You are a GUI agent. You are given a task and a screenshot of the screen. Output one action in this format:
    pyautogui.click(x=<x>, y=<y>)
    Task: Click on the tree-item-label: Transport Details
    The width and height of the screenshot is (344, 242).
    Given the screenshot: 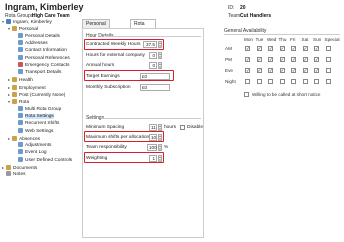 What is the action you would take?
    pyautogui.click(x=43, y=73)
    